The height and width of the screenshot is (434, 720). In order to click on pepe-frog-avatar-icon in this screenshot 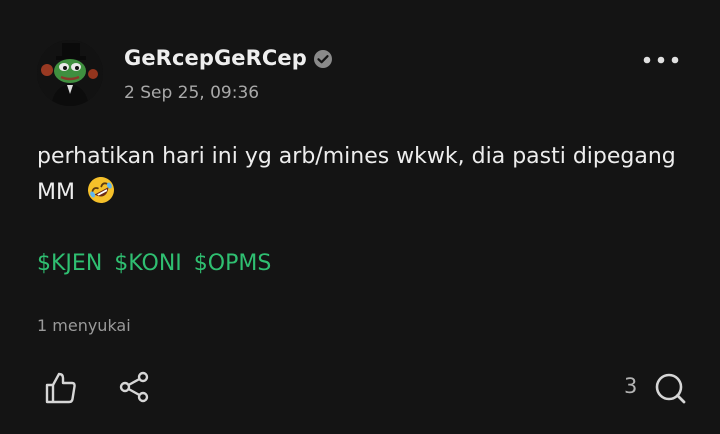, I will do `click(70, 73)`.